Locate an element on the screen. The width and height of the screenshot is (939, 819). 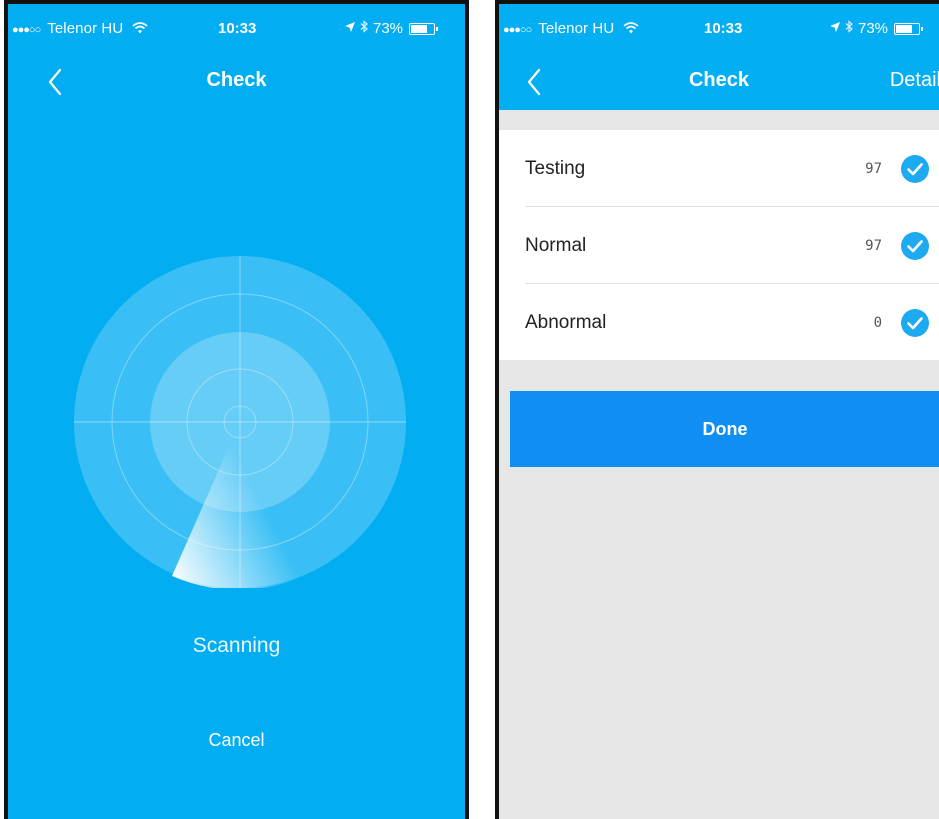
detail-button: Detail is located at coordinates (914, 80).